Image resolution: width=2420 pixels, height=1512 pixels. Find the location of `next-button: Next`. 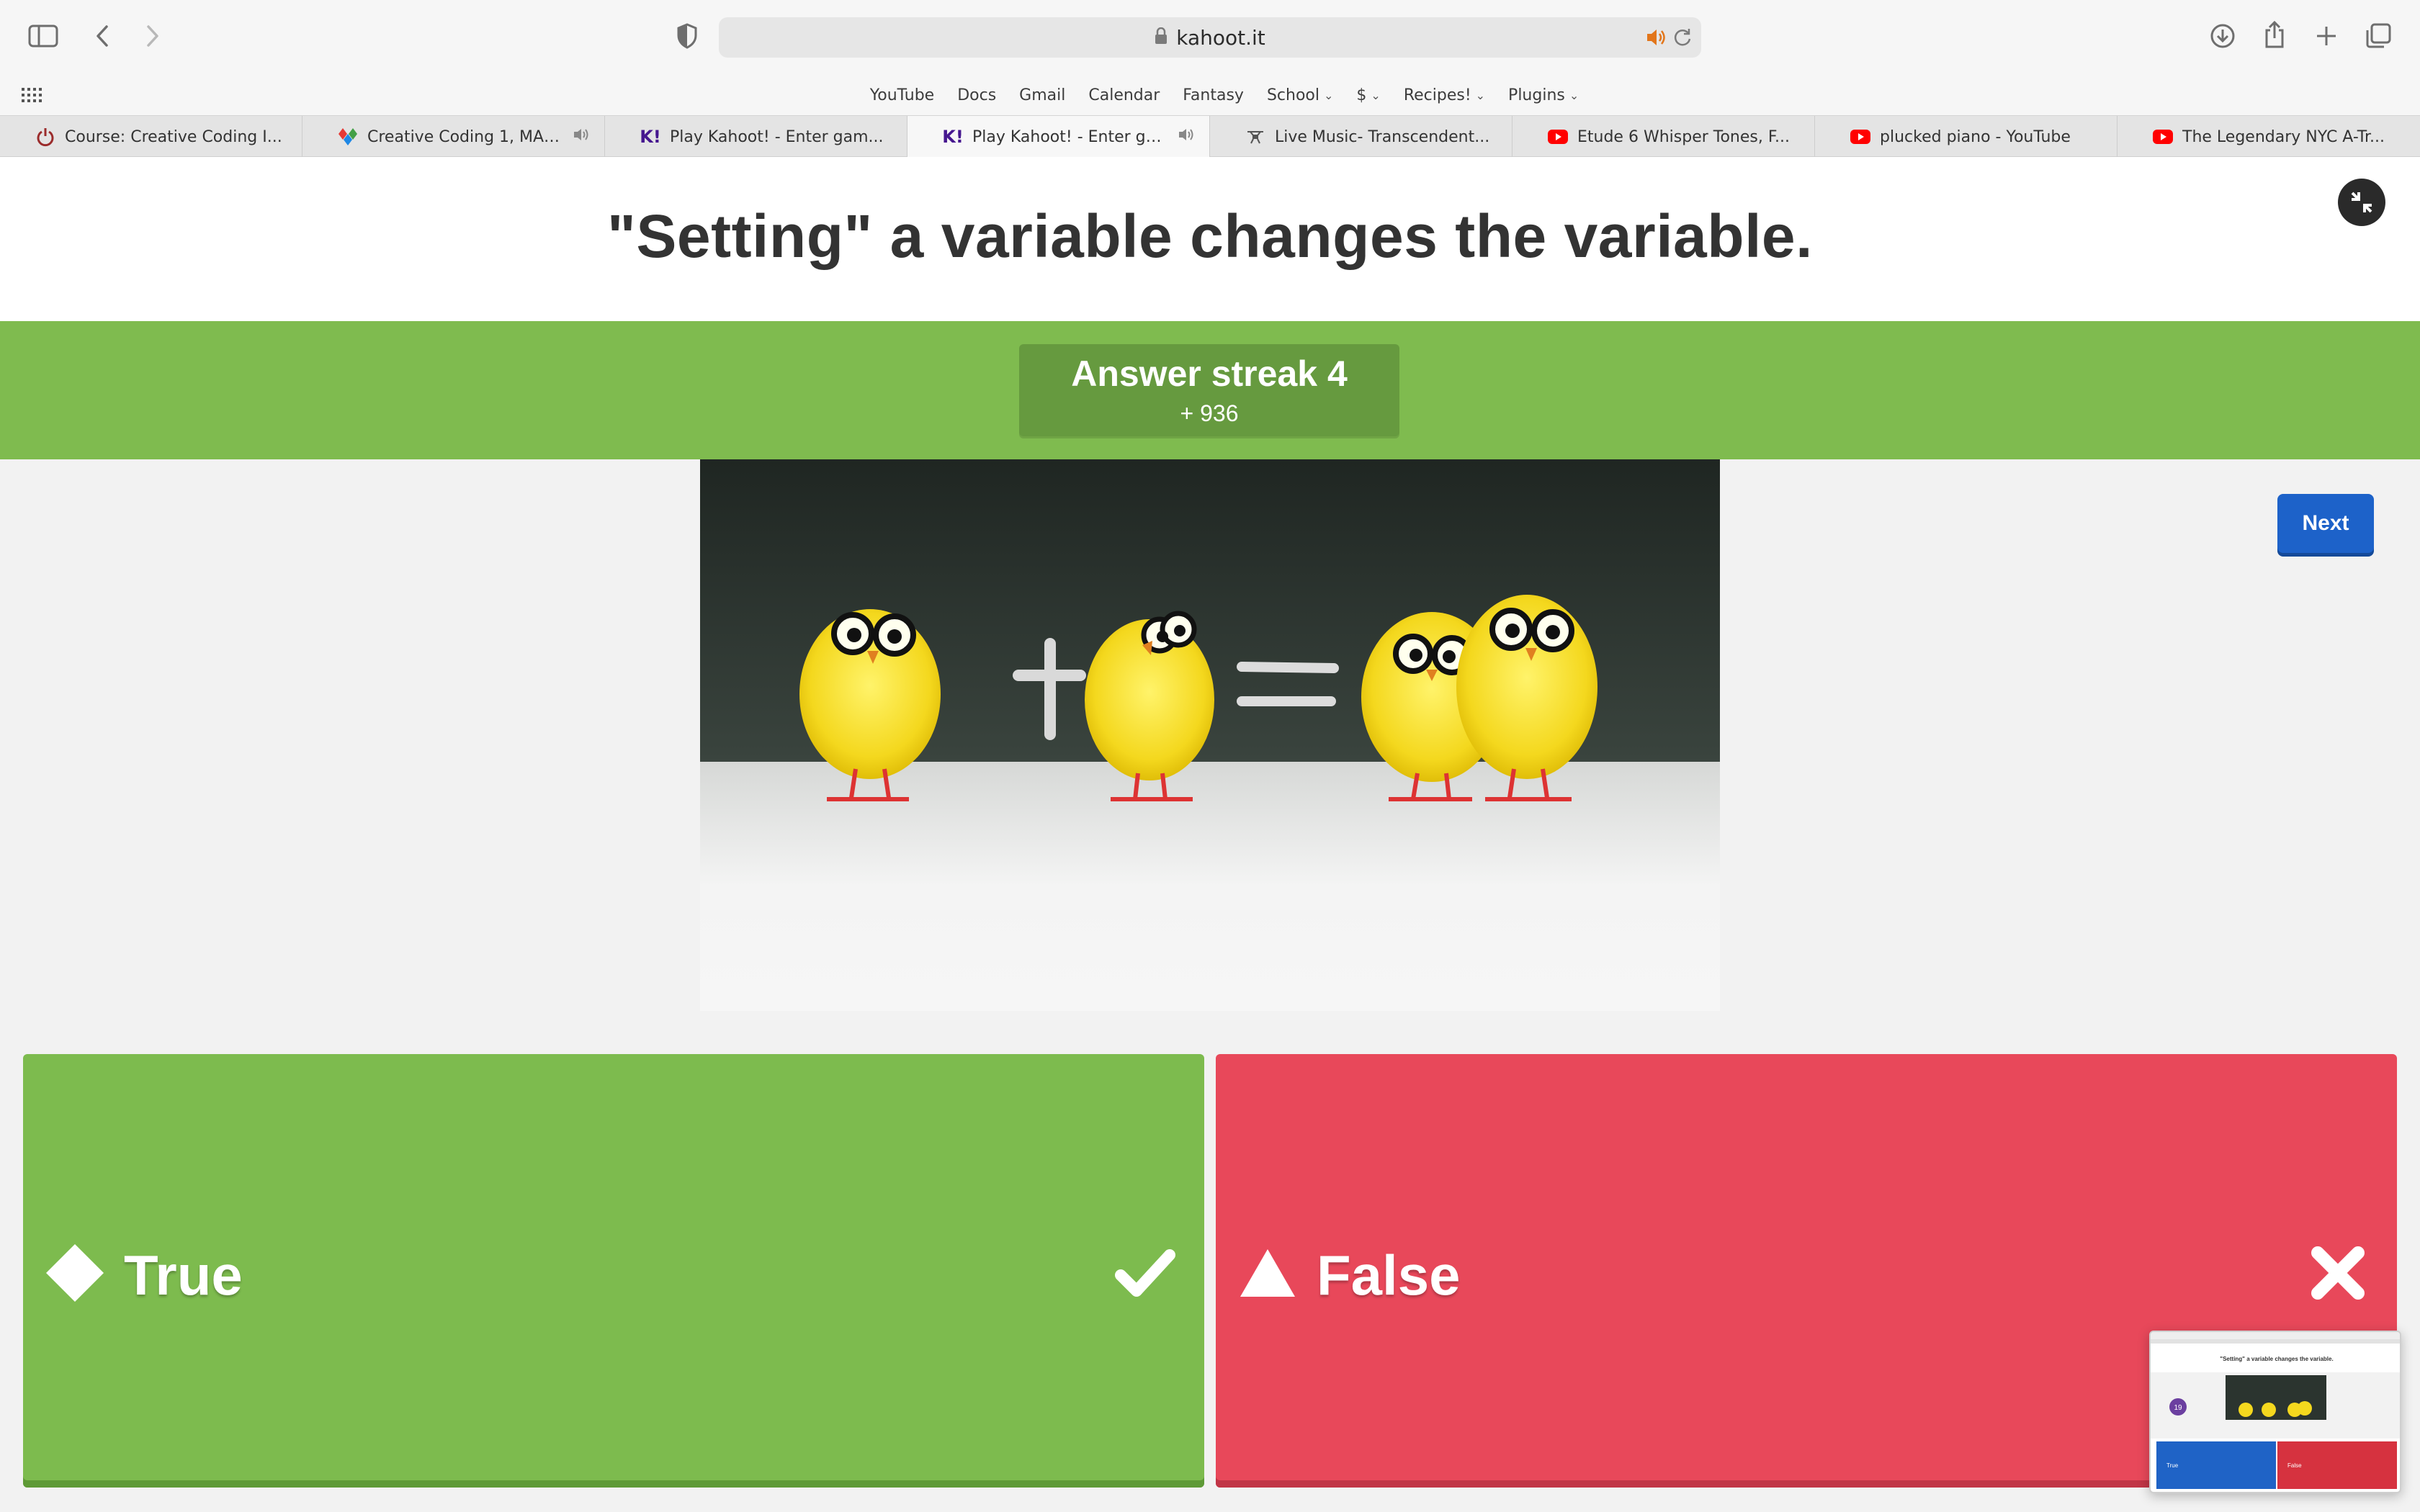

next-button: Next is located at coordinates (2325, 523).